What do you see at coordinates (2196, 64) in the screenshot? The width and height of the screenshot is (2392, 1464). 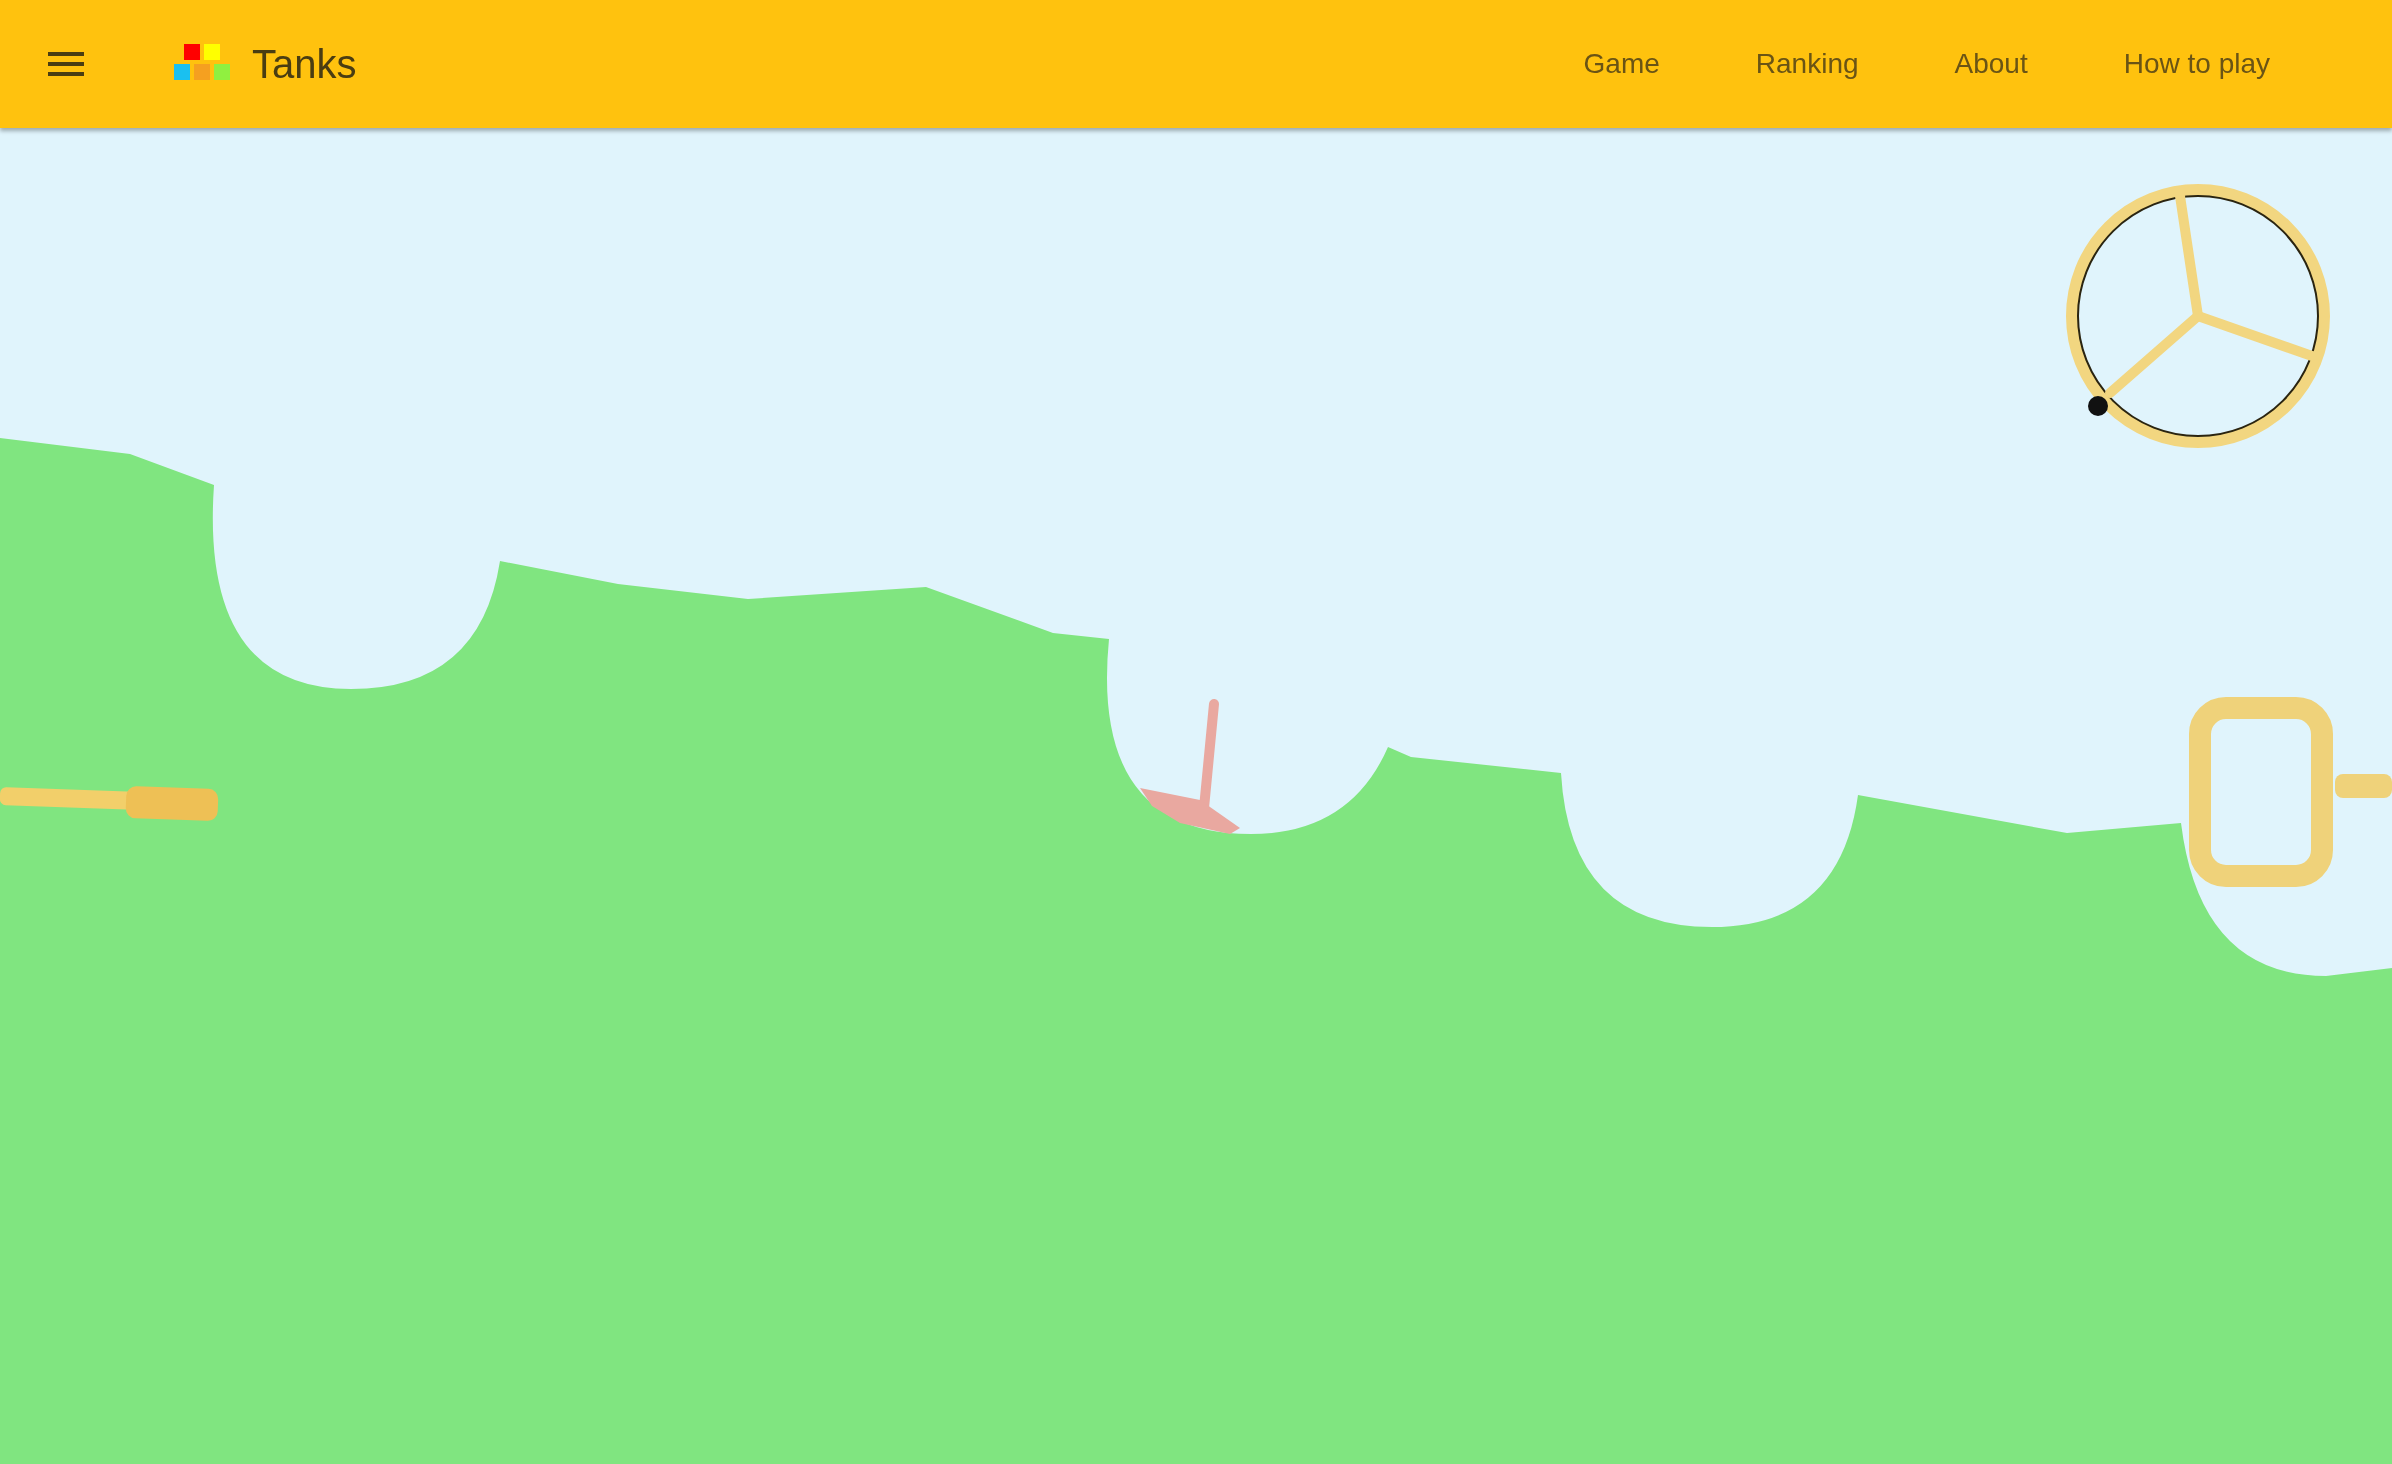 I see `nav-link: How to play` at bounding box center [2196, 64].